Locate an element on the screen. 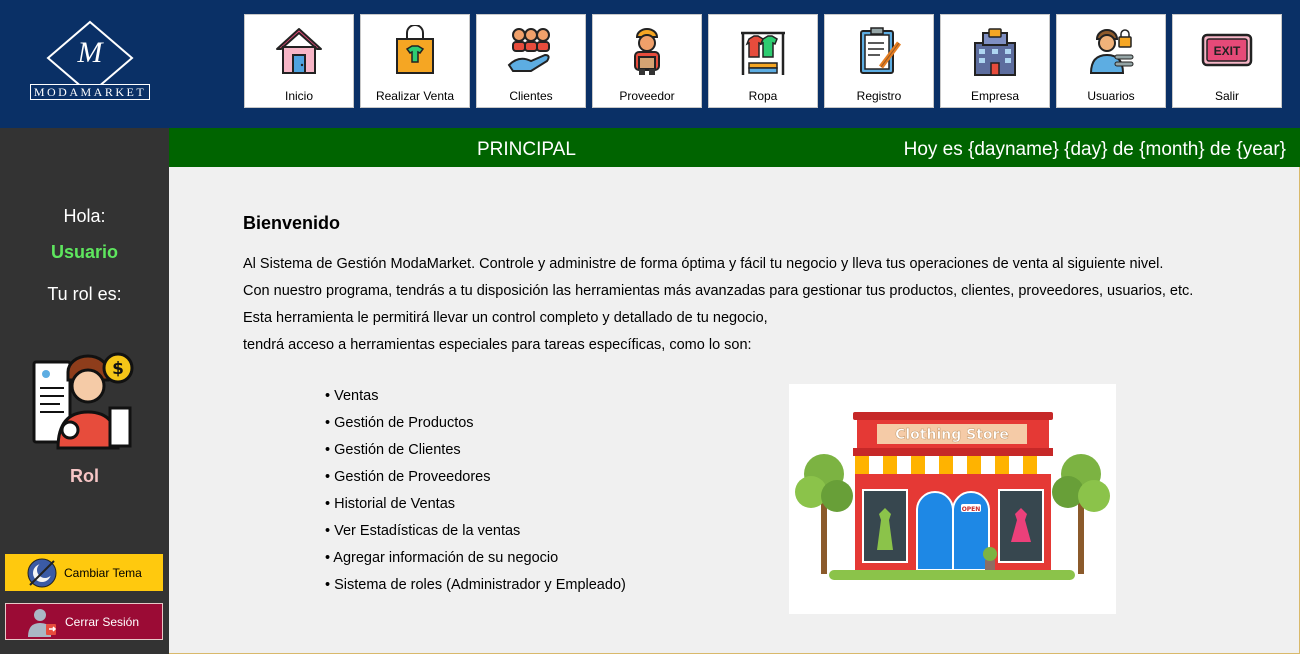 This screenshot has height=654, width=1300. exit-sign-text: EXIT is located at coordinates (1227, 51).